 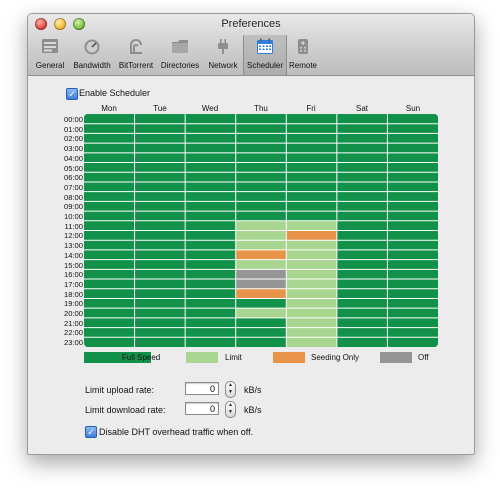 I want to click on disable-dht-checkbox: ✓, so click(x=91, y=432).